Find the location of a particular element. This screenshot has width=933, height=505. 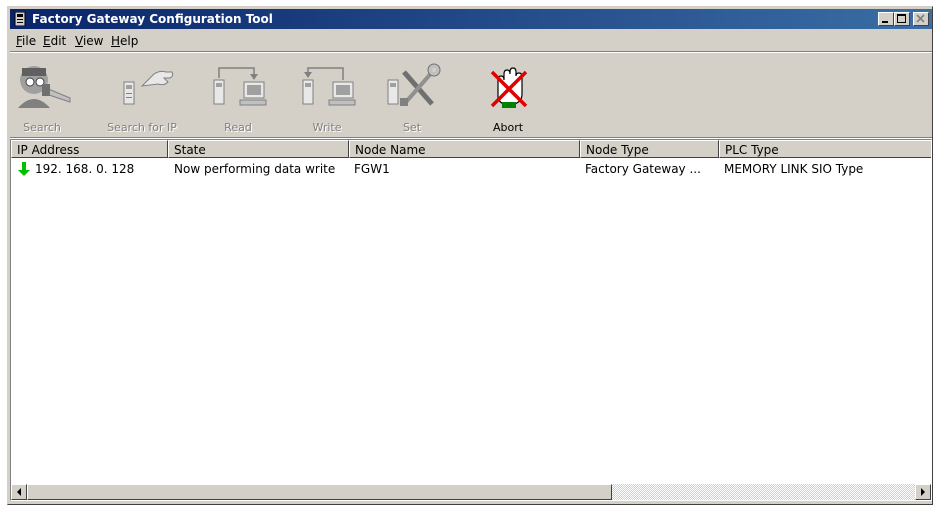

scroll-left-button is located at coordinates (19, 492).